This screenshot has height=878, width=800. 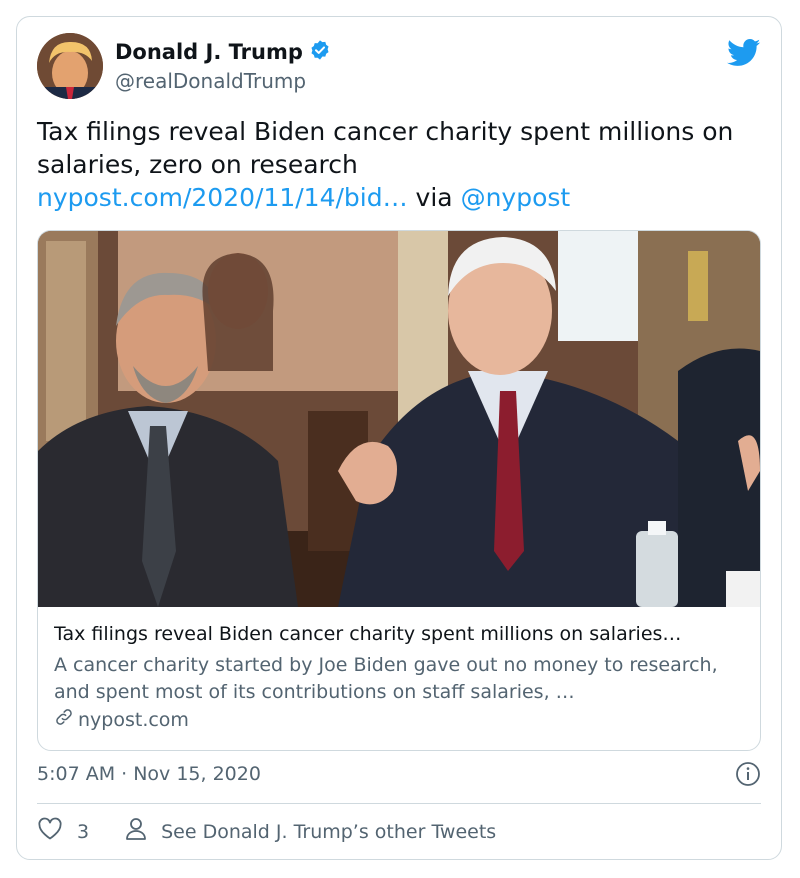 What do you see at coordinates (70, 66) in the screenshot?
I see `avatar` at bounding box center [70, 66].